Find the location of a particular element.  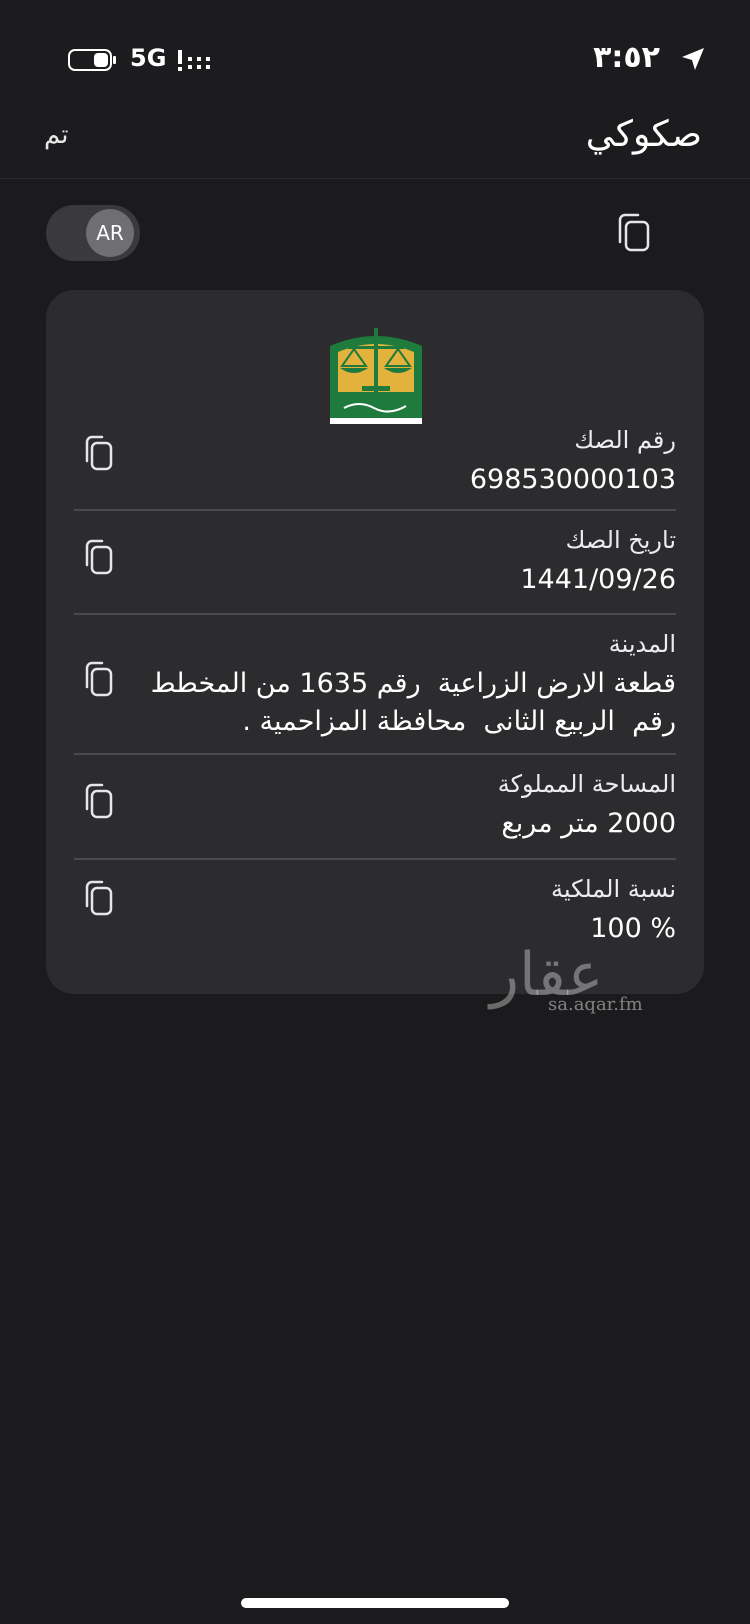

home-indicator is located at coordinates (375, 1603).